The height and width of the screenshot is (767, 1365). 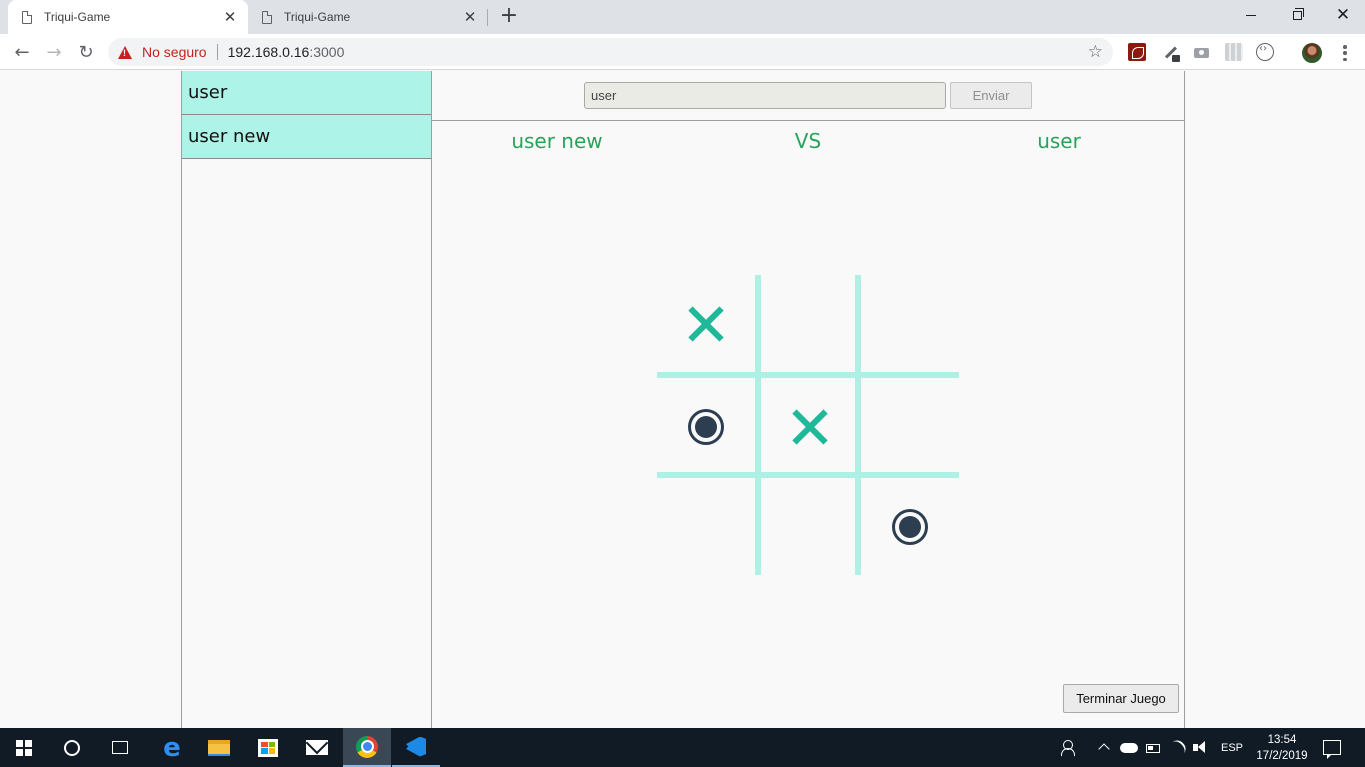 I want to click on window-close-button: ✕, so click(x=1342, y=15).